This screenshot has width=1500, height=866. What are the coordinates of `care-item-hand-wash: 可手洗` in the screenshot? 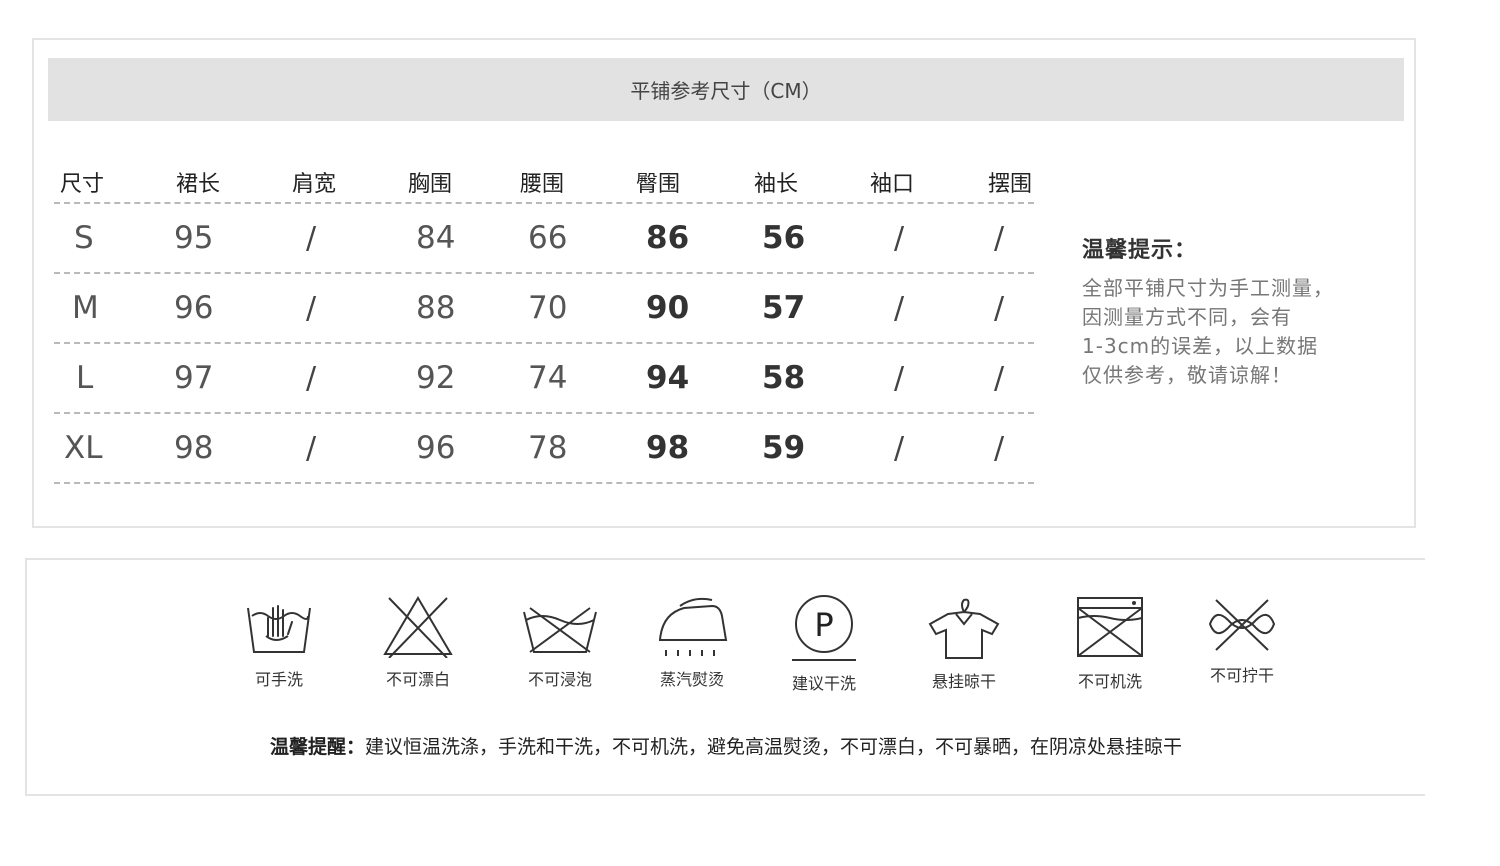 It's located at (279, 642).